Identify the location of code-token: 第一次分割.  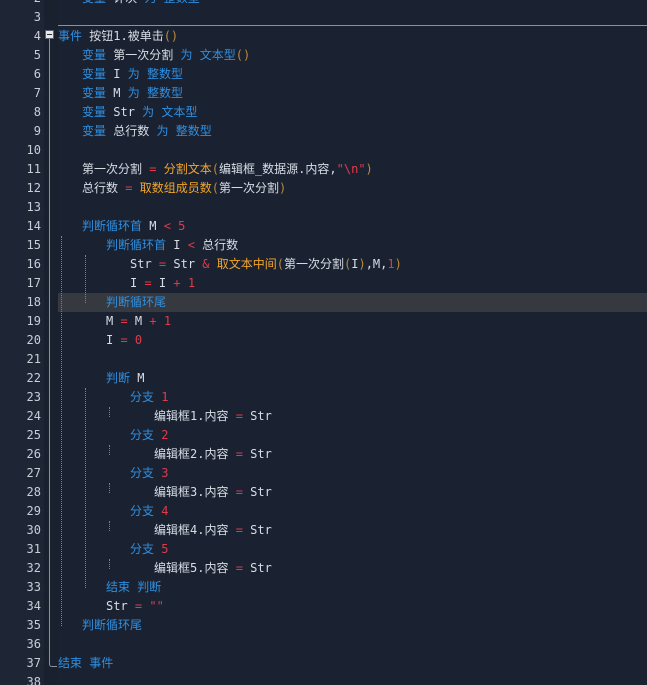
(143, 55).